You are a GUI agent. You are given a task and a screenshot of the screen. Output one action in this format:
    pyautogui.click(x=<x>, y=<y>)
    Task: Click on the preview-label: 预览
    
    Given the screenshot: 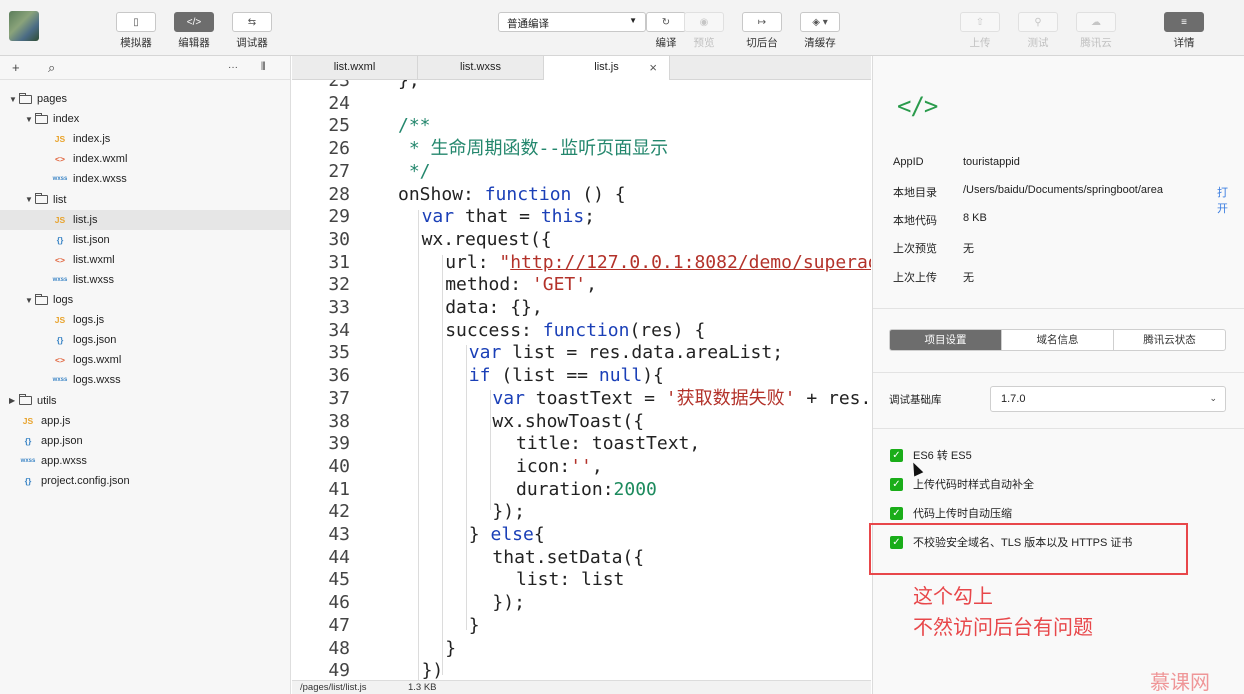 What is the action you would take?
    pyautogui.click(x=704, y=43)
    